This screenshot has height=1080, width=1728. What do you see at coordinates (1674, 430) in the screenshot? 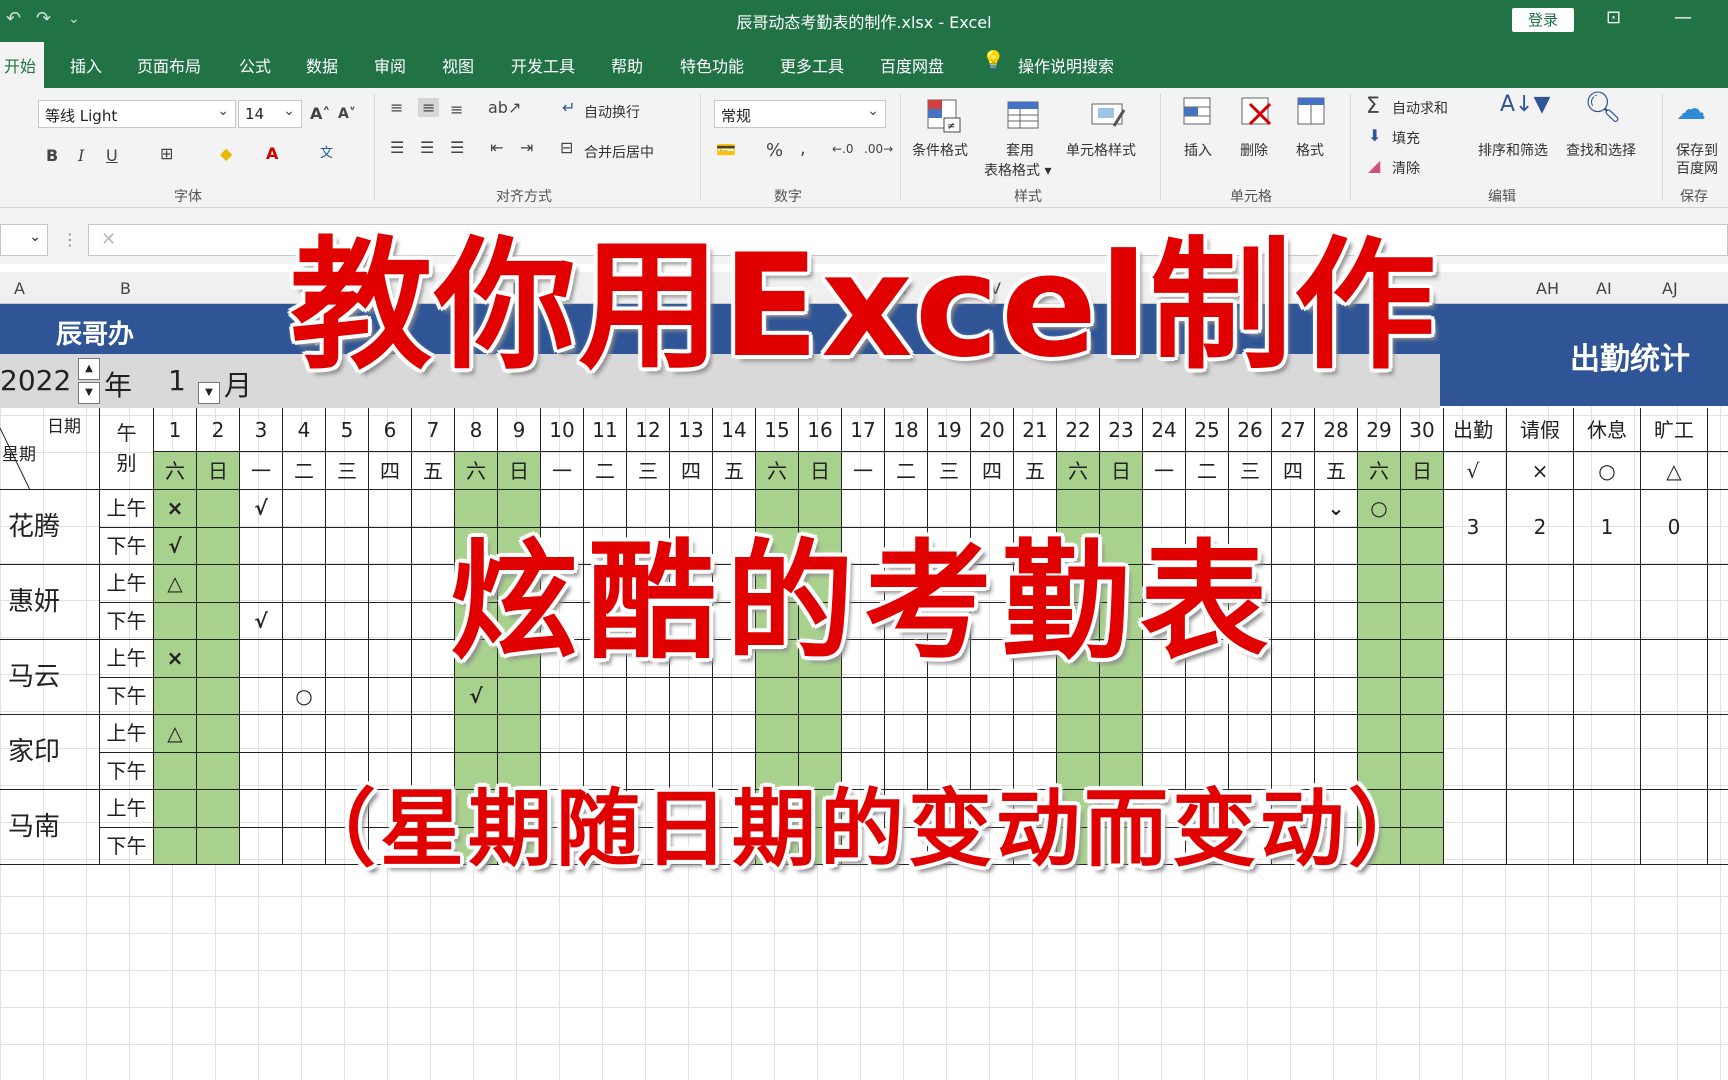
I see `stat-label-cell: 旷工` at bounding box center [1674, 430].